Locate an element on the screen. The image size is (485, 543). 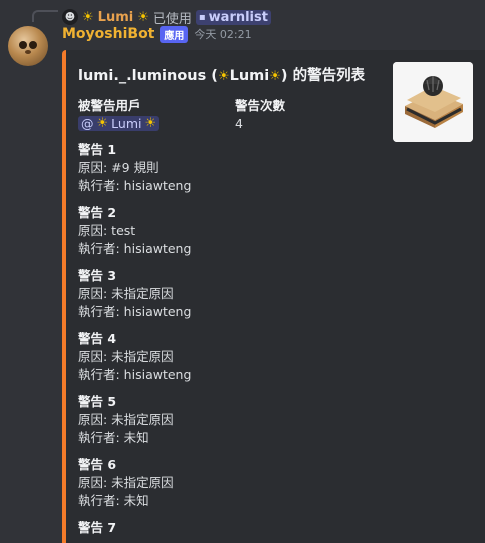
warning-entry: 警告 1 原因: #9 規則 執行者: hisiawteng is located at coordinates (276, 168).